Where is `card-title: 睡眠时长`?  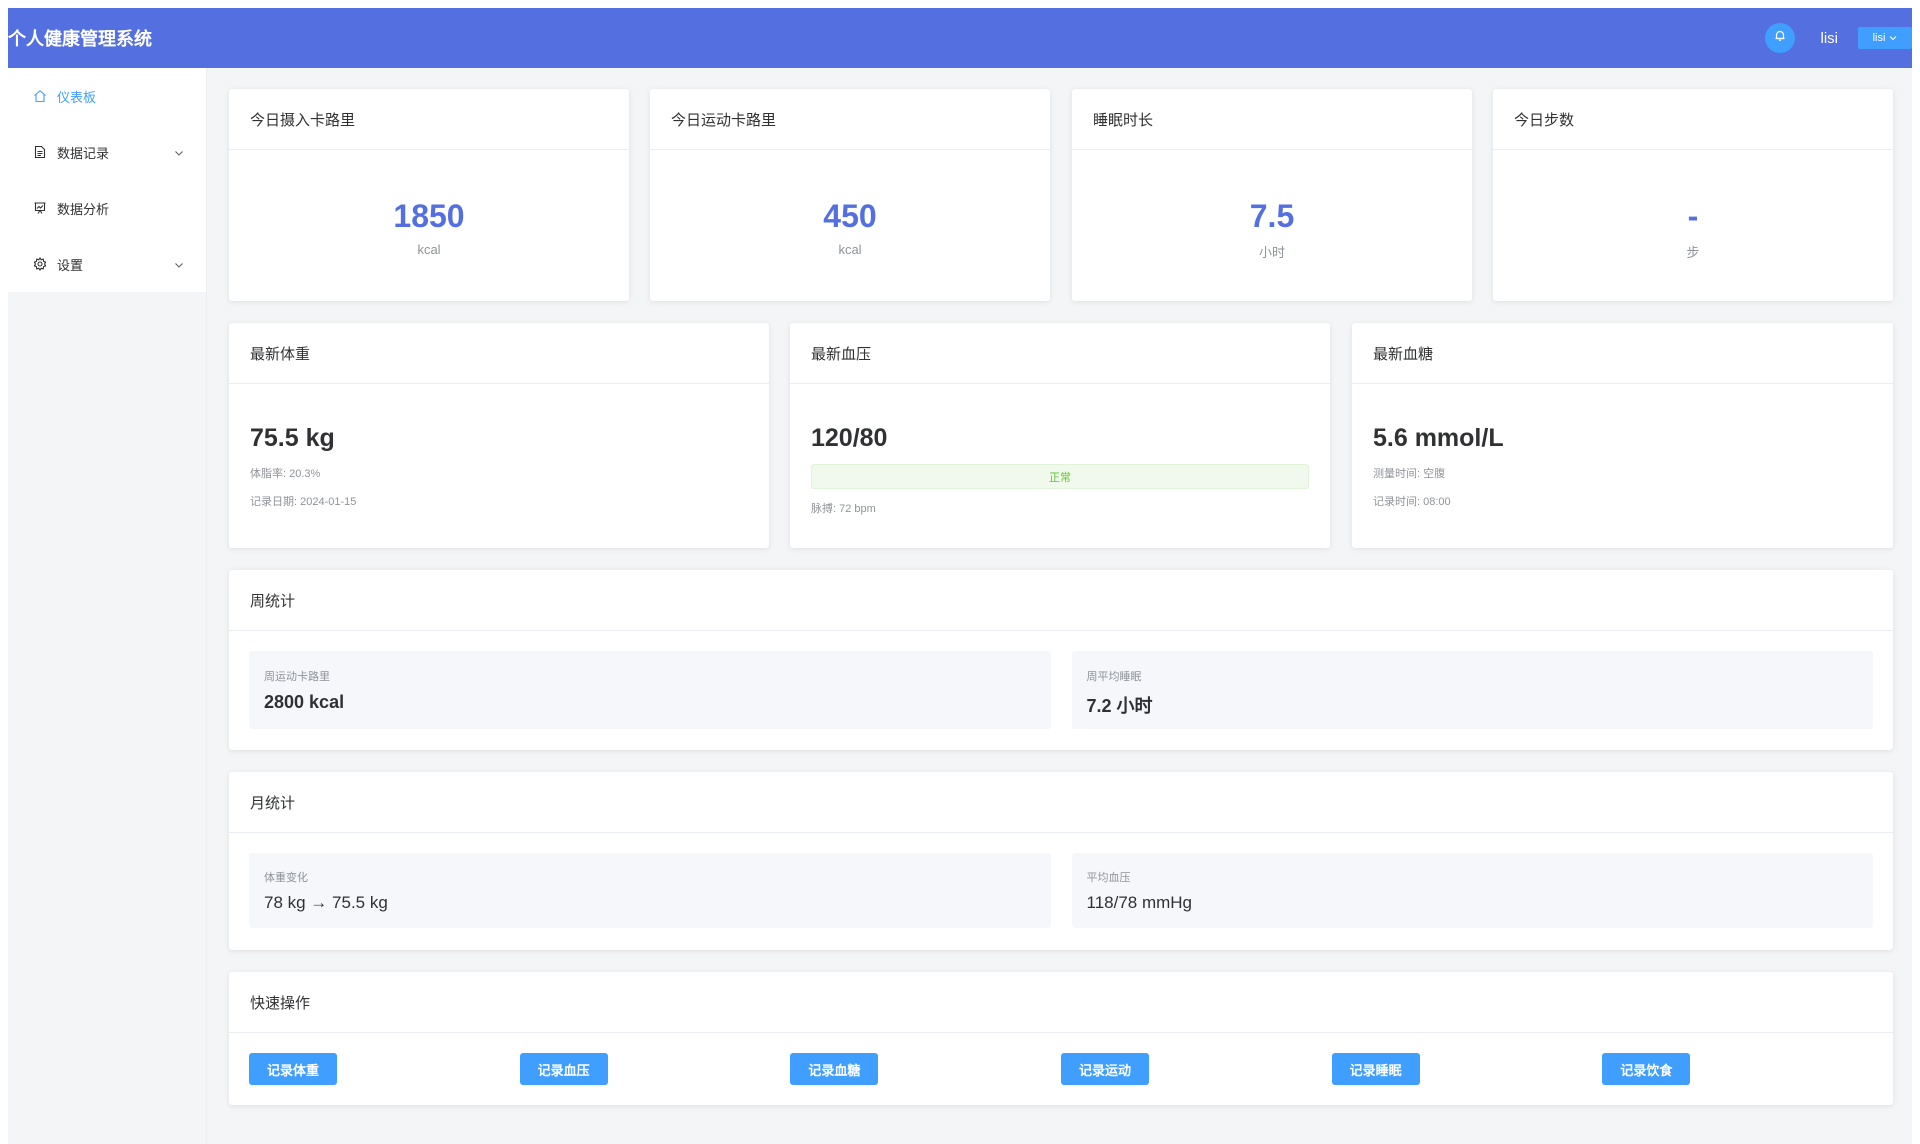
card-title: 睡眠时长 is located at coordinates (1272, 119).